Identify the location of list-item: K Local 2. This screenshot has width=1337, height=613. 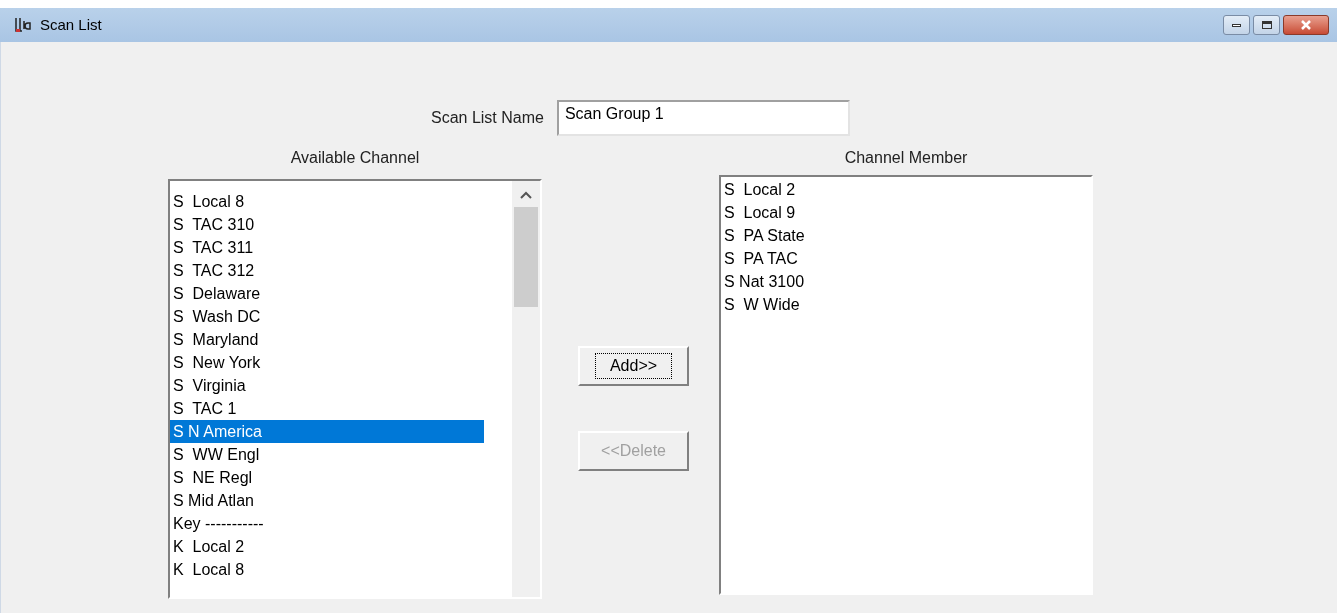
(327, 546).